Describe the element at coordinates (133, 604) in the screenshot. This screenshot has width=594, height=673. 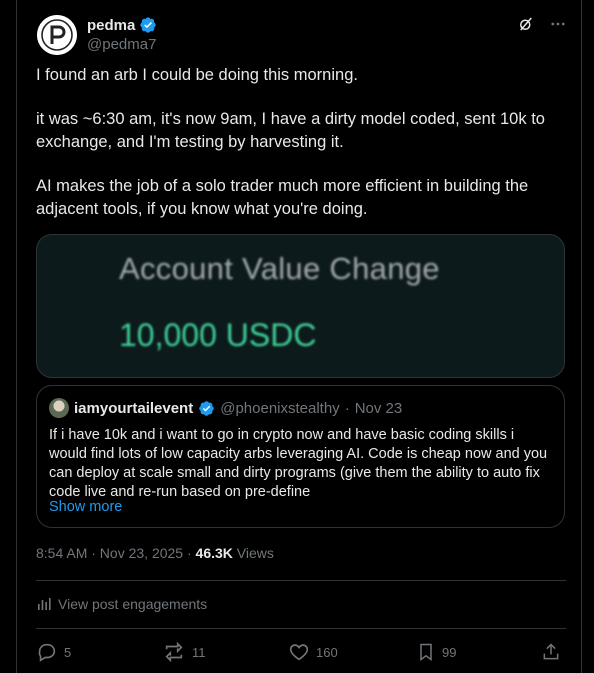
I see `engagements-label: View post engagements` at that location.